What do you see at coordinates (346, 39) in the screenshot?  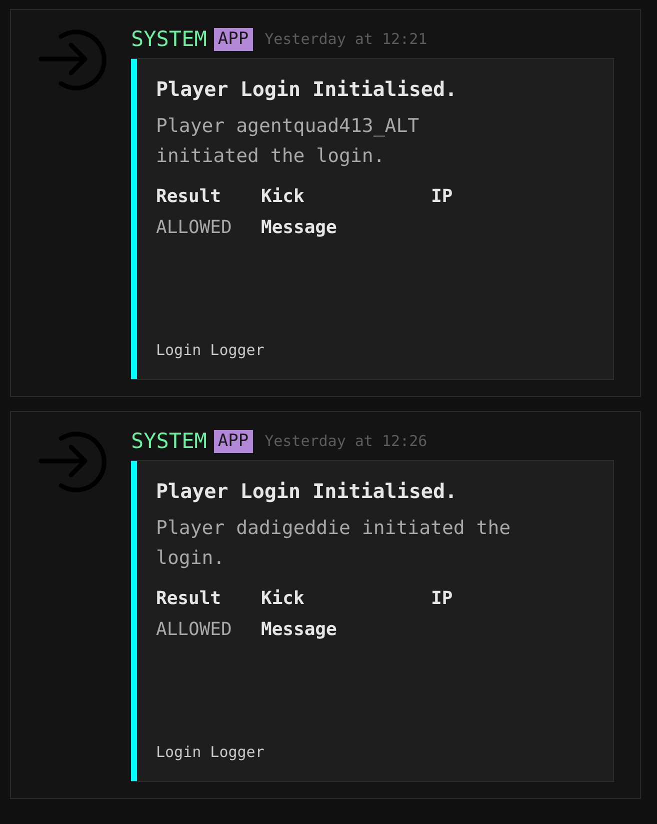 I see `timestamp: Yesterday at 12:21` at bounding box center [346, 39].